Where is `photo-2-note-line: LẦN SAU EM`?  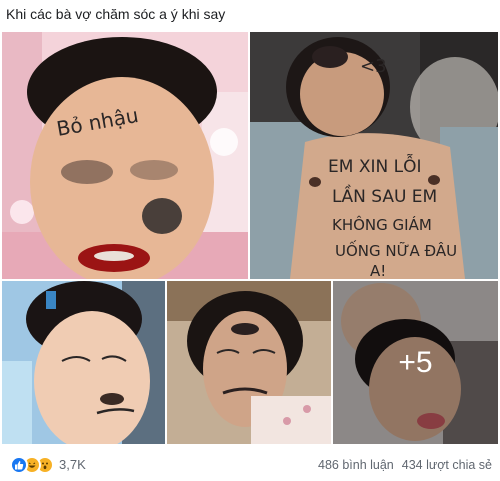 photo-2-note-line: LẦN SAU EM is located at coordinates (384, 195).